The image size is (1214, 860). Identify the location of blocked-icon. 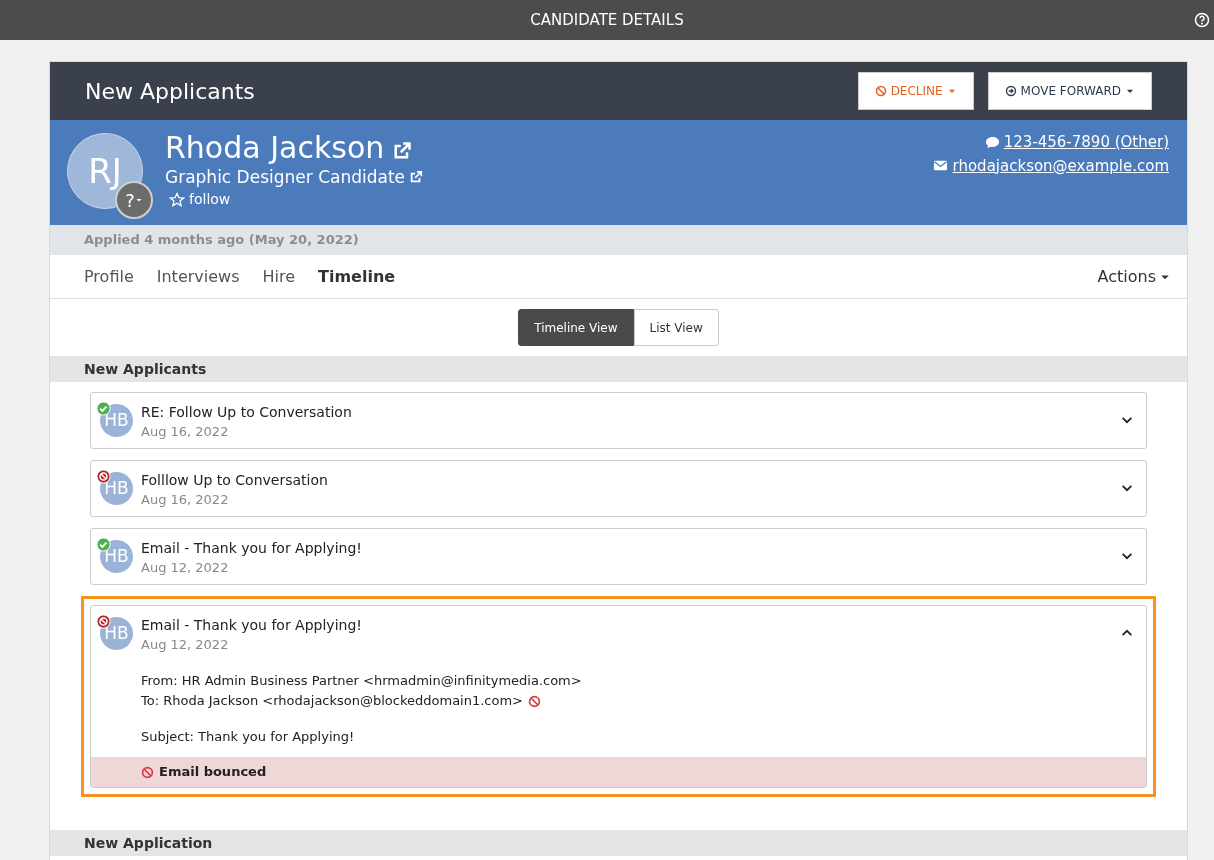
(147, 772).